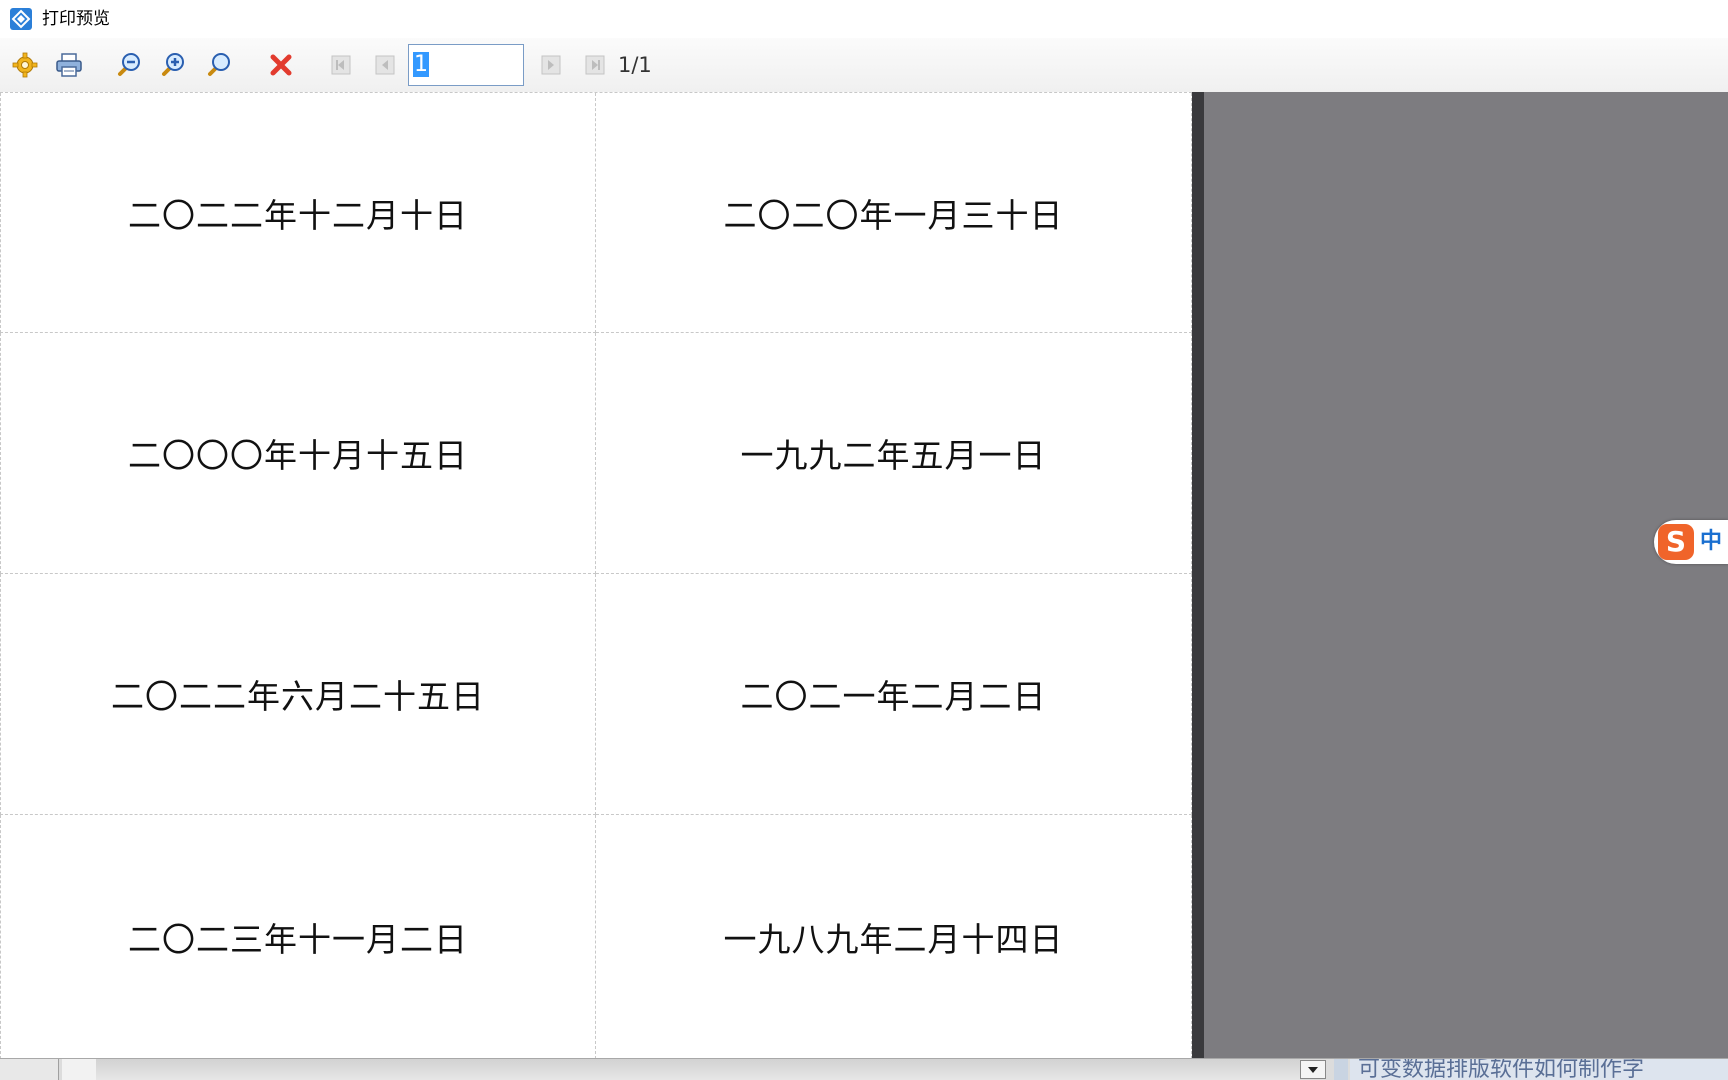  What do you see at coordinates (385, 65) in the screenshot?
I see `prev-page-icon` at bounding box center [385, 65].